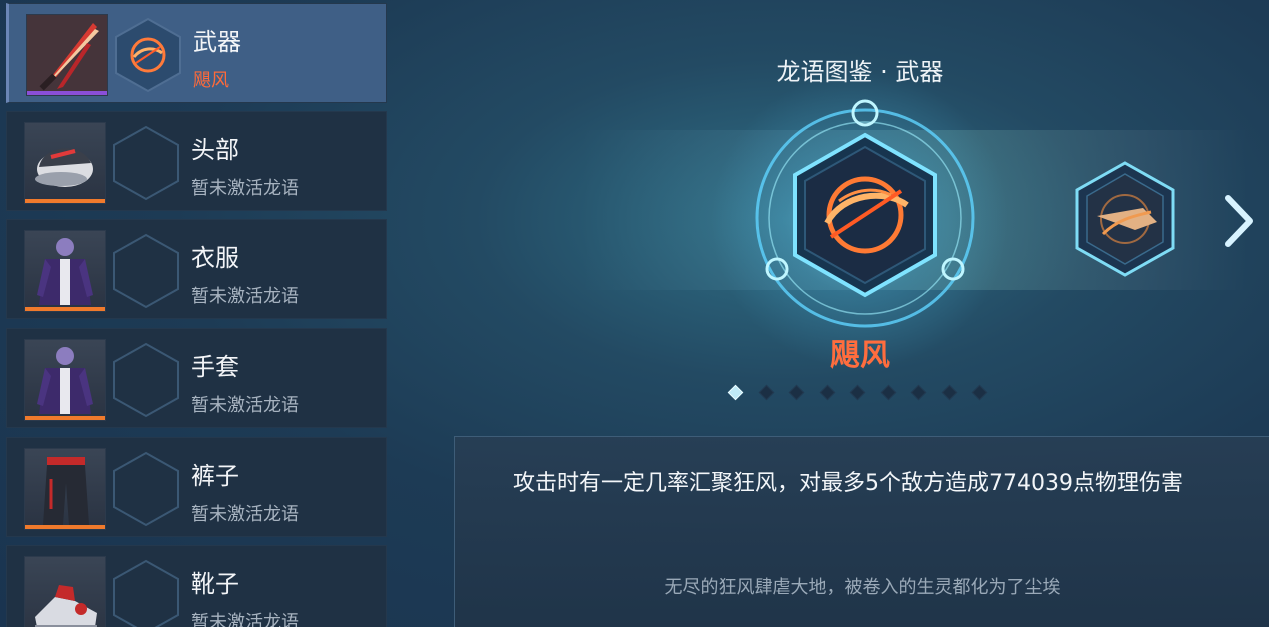 The image size is (1269, 627). I want to click on slot-pants: 裤子 暂未激活龙语, so click(196, 487).